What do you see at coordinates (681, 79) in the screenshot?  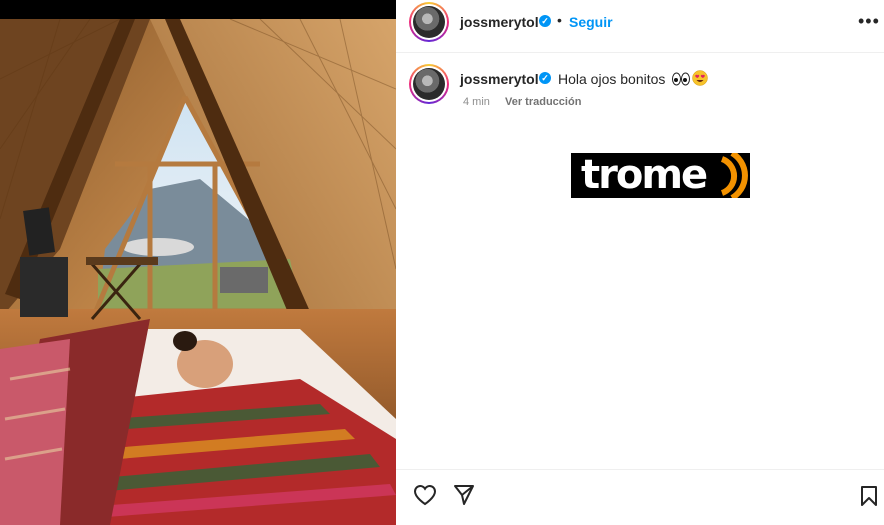 I see `eyes-emoji-icon` at bounding box center [681, 79].